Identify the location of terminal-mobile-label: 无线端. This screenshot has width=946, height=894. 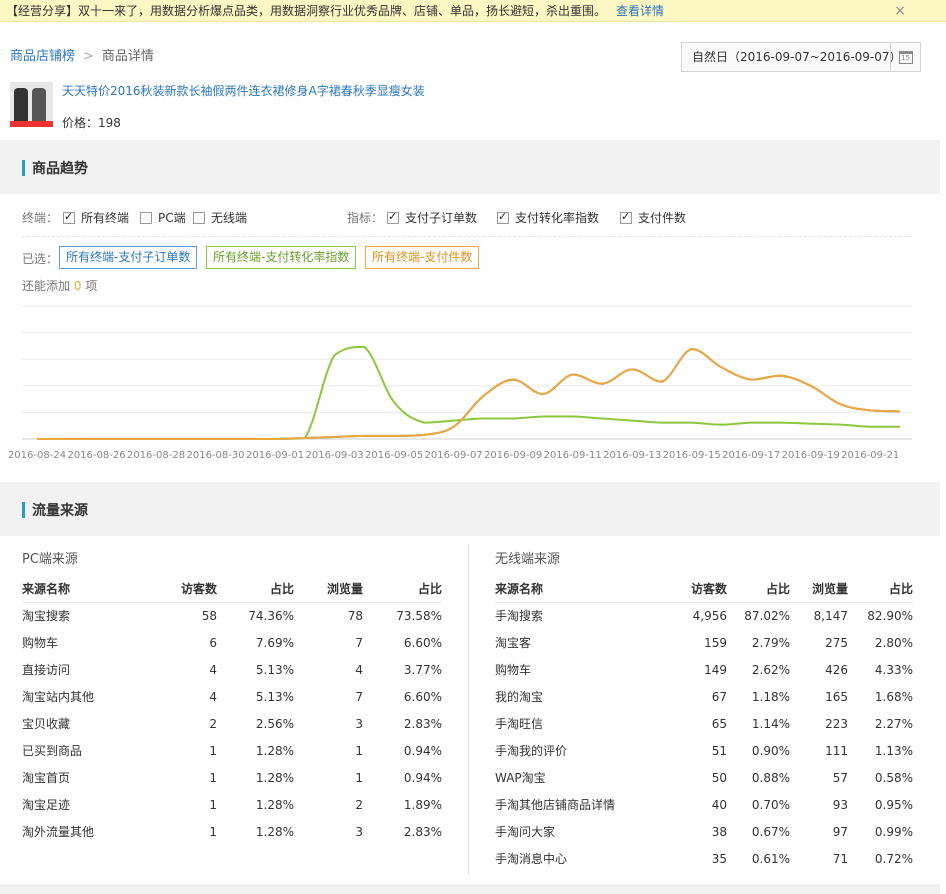
(229, 218).